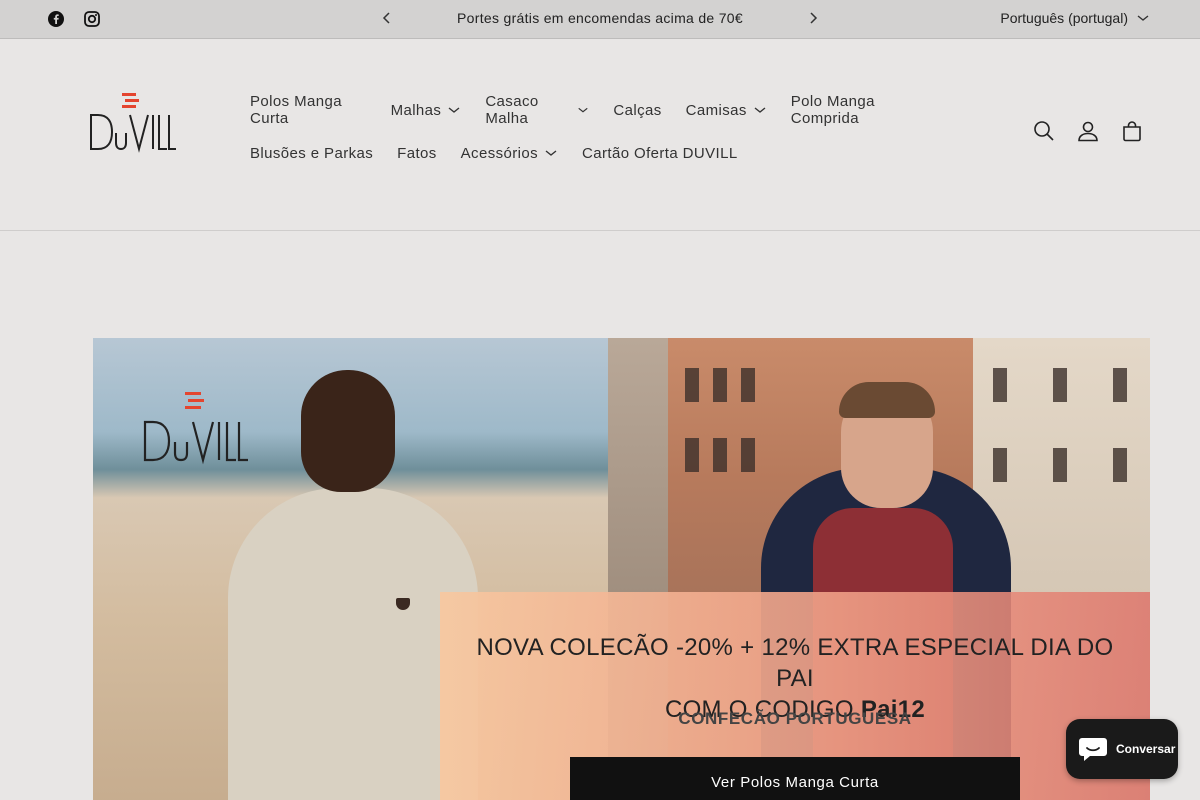 This screenshot has height=800, width=1200. I want to click on nav-label: Camisas, so click(716, 110).